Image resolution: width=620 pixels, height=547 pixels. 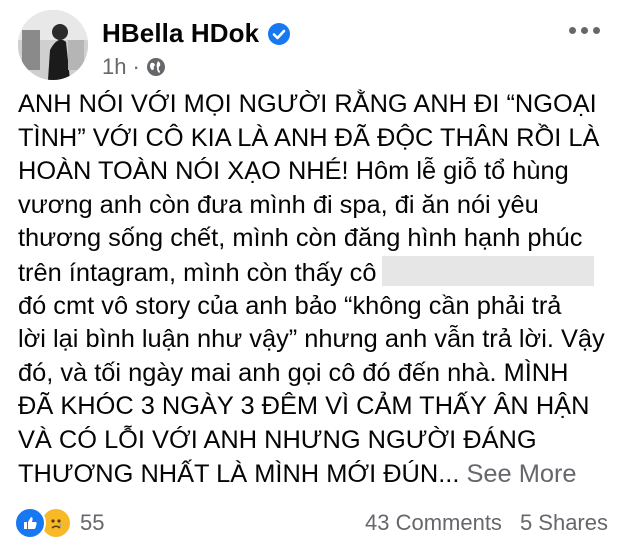 I want to click on post-line-text: trên íntagram, mình còn thấy cô, so click(x=197, y=272).